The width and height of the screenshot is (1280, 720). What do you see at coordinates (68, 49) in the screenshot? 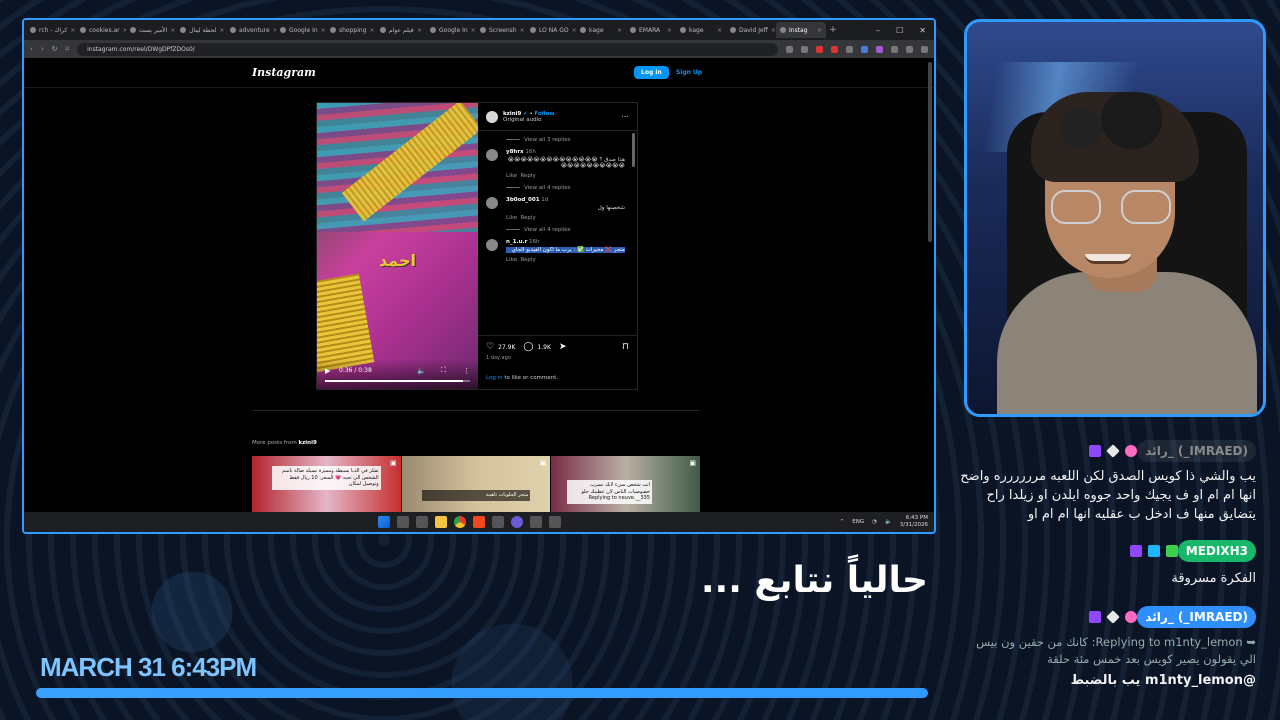
I see `bookmark-icon: ⌑` at bounding box center [68, 49].